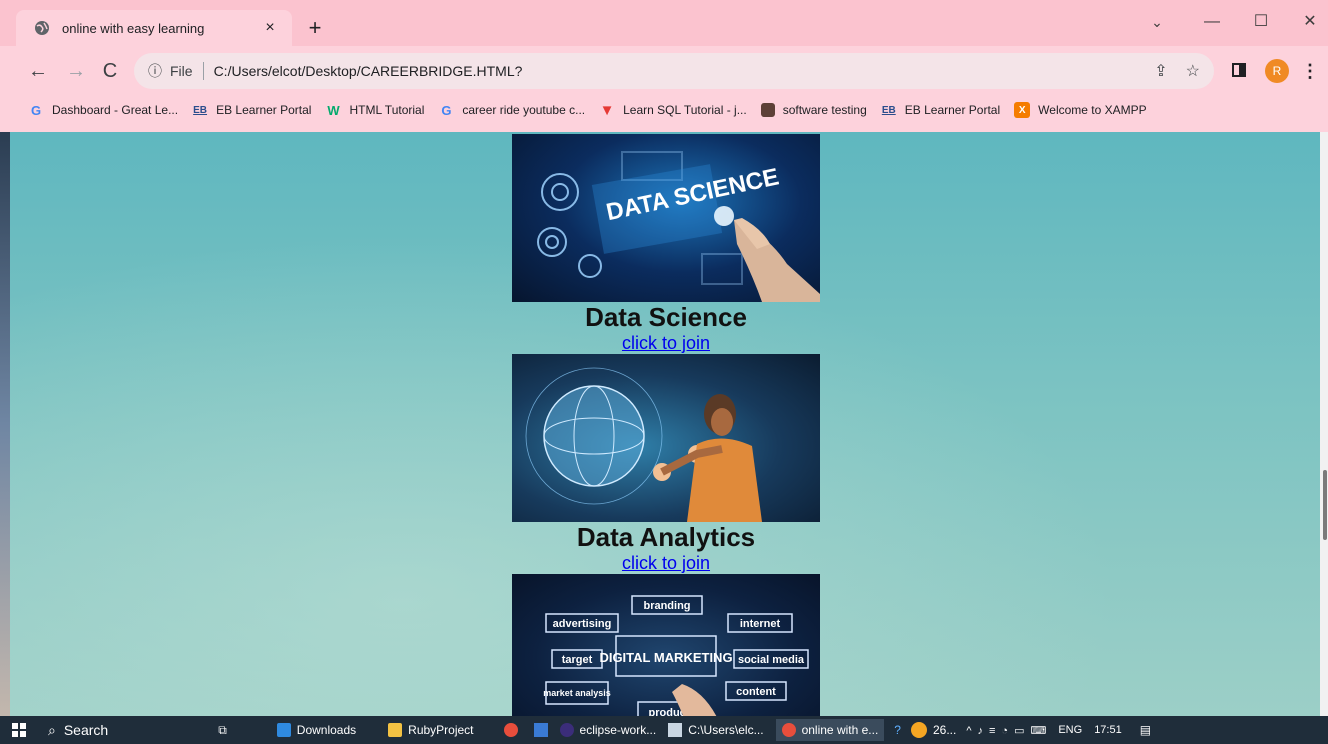 Image resolution: width=1328 pixels, height=744 pixels. What do you see at coordinates (1160, 71) in the screenshot?
I see `share-icon: ⇪` at bounding box center [1160, 71].